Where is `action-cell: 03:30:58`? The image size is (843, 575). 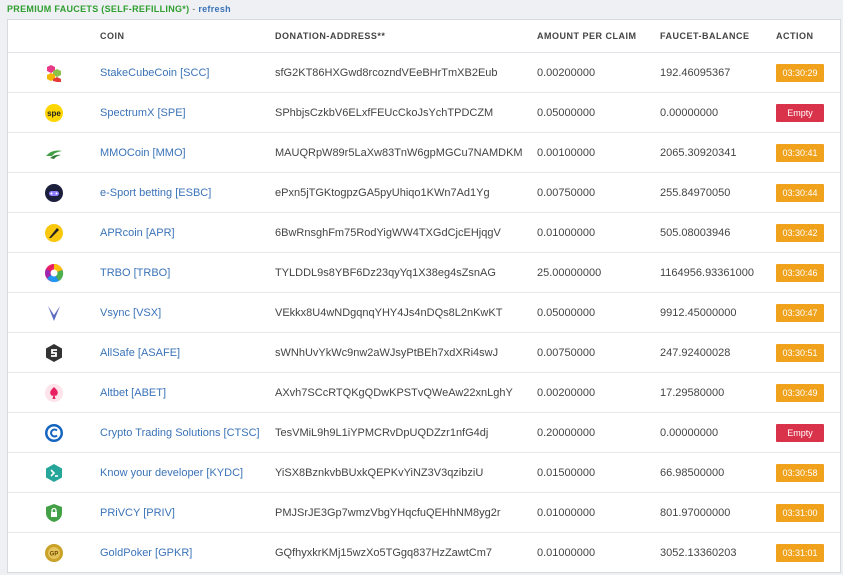 action-cell: 03:30:58 is located at coordinates (808, 472).